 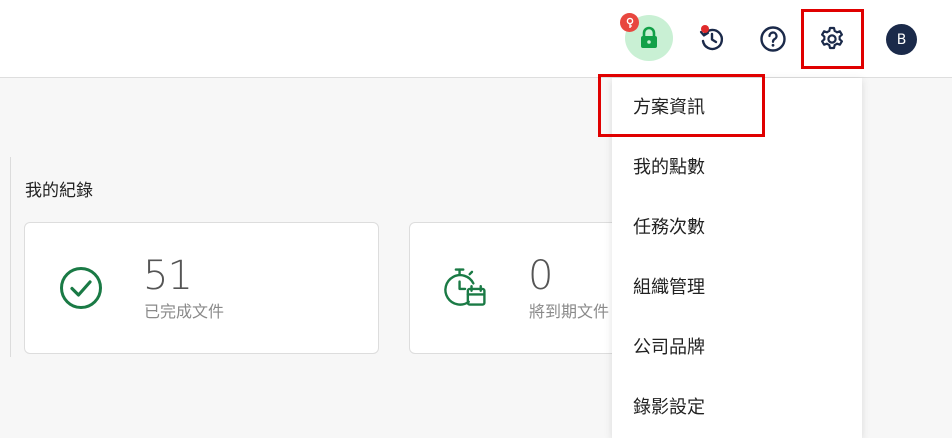 I want to click on expiring-count: 0, so click(x=540, y=276).